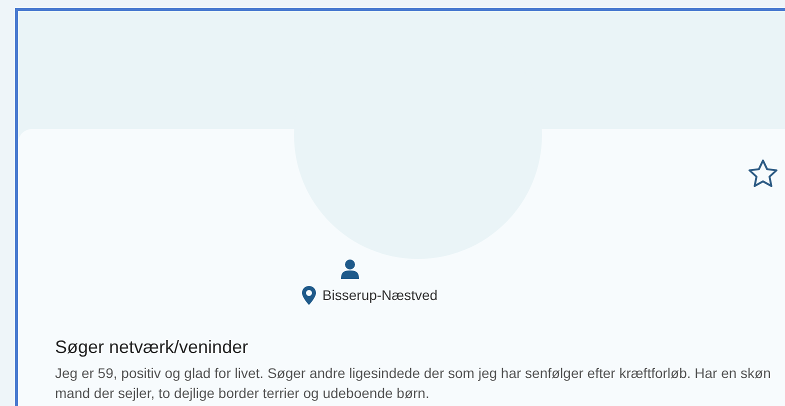 Image resolution: width=785 pixels, height=406 pixels. What do you see at coordinates (413, 383) in the screenshot?
I see `profile-description: Jeg er 59, positiv og glad for livet. Søger andre ligesindede der som jeg har senfølger efter kræftforløb. Har en skøn mand der sejler, to dejlige border terrier og udeboende børn.` at bounding box center [413, 383].